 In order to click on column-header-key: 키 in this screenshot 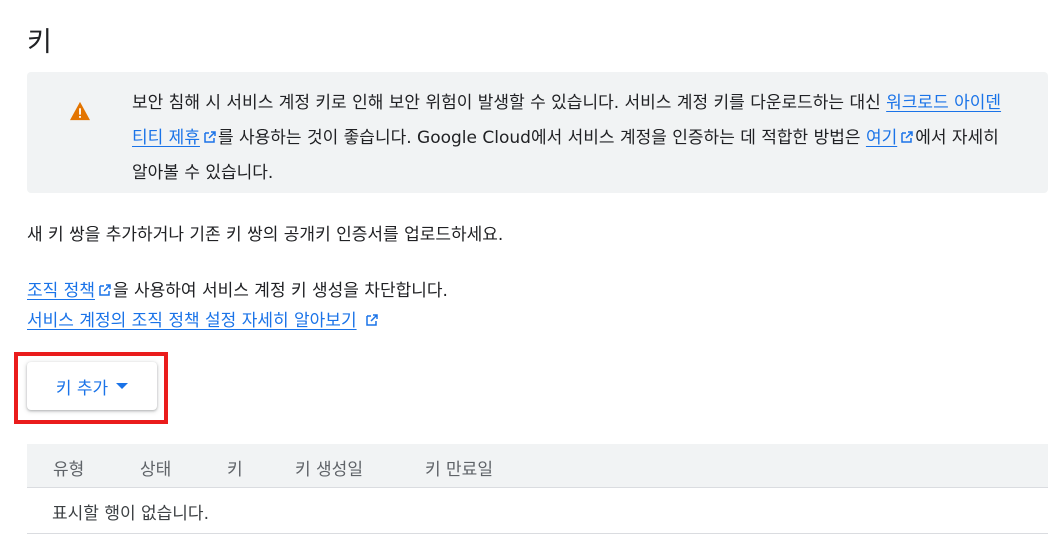, I will do `click(235, 467)`.